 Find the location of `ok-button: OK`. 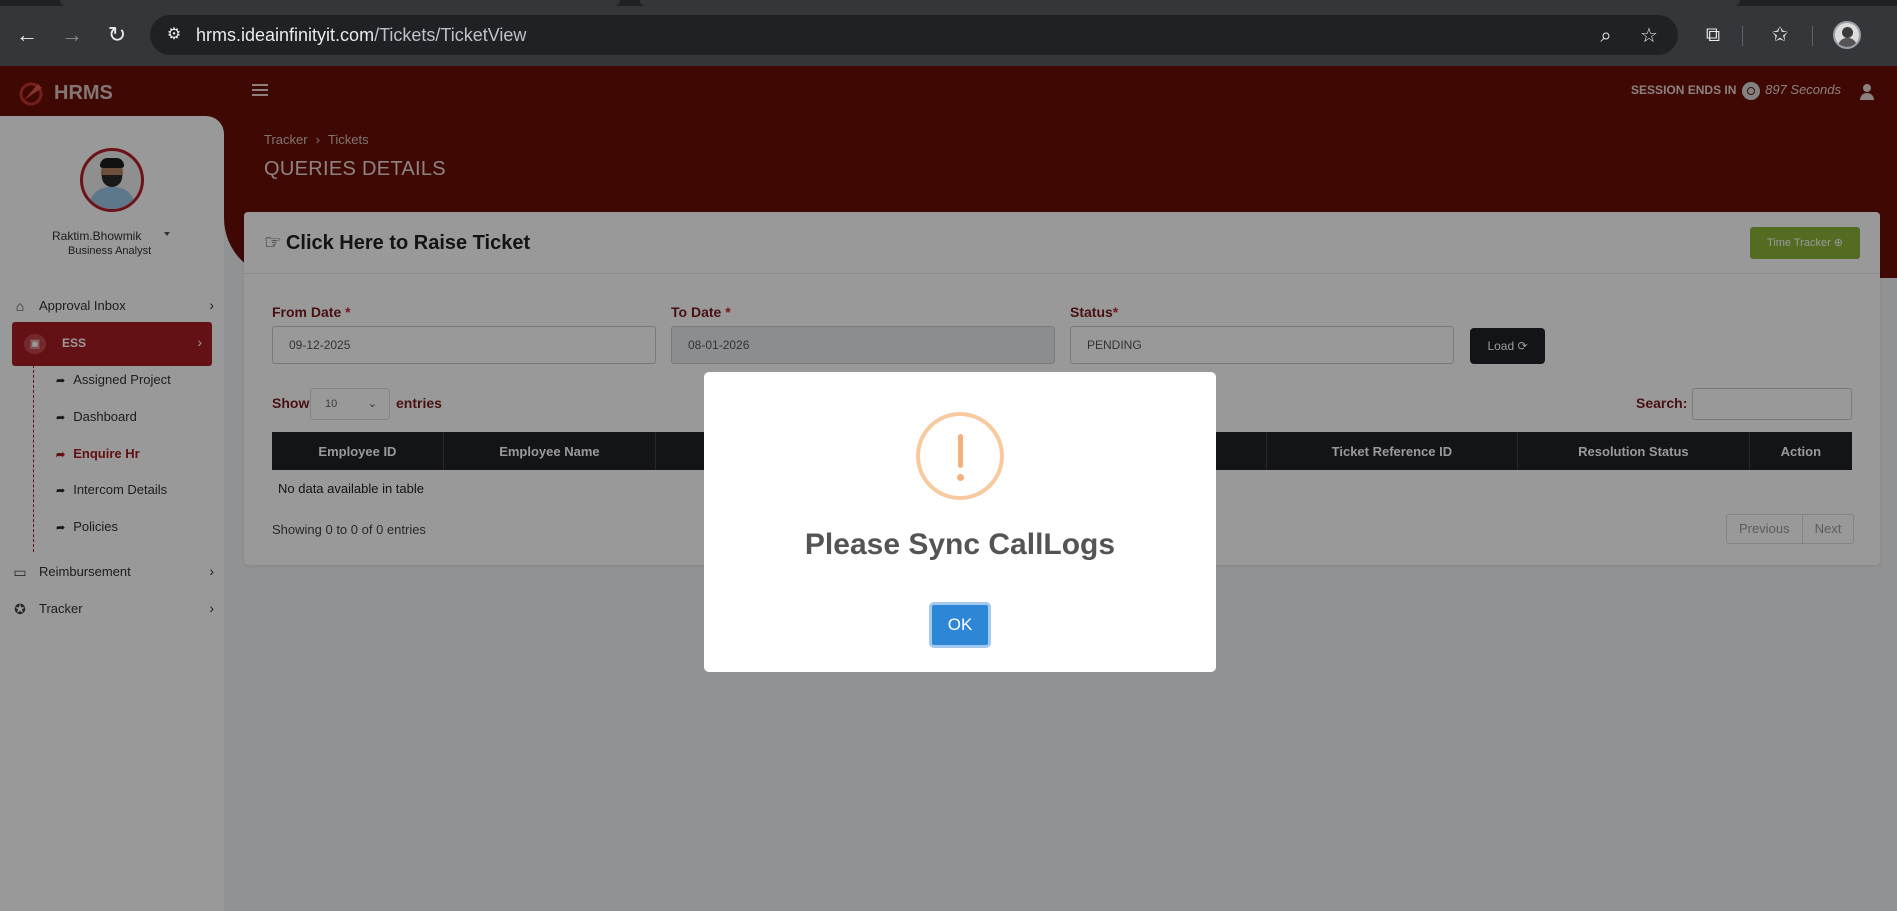

ok-button: OK is located at coordinates (960, 625).